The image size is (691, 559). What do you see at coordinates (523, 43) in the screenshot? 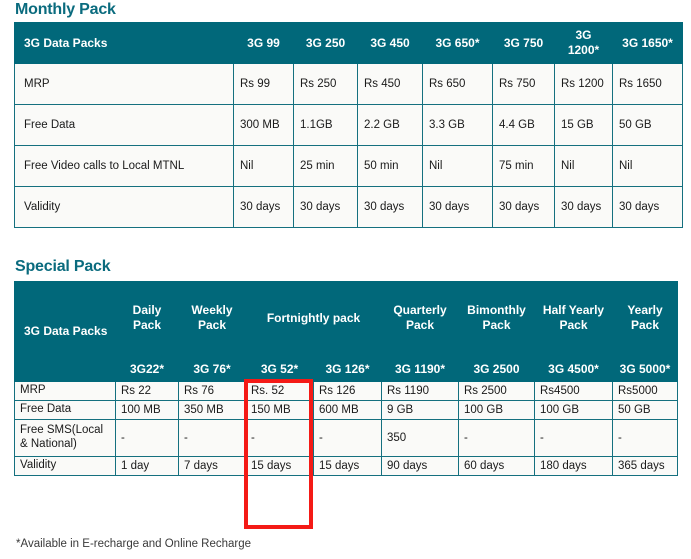
I see `monthly-header-col-4: 3G 750` at bounding box center [523, 43].